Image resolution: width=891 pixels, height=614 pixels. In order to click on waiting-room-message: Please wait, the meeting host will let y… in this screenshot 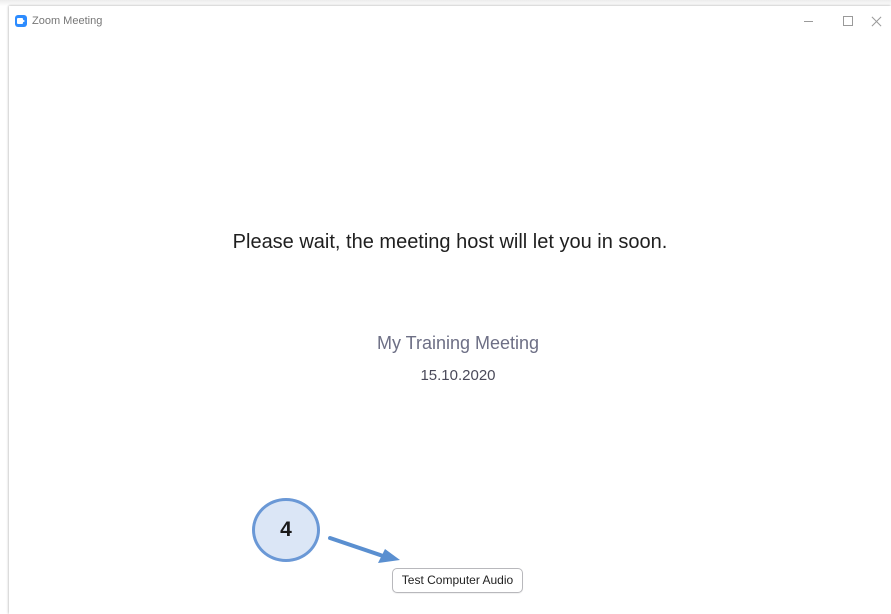, I will do `click(450, 242)`.